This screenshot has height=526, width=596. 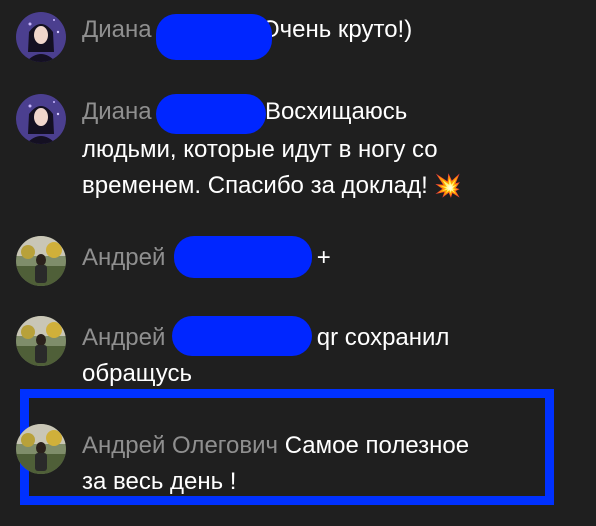 I want to click on message-body: +, so click(x=323, y=257).